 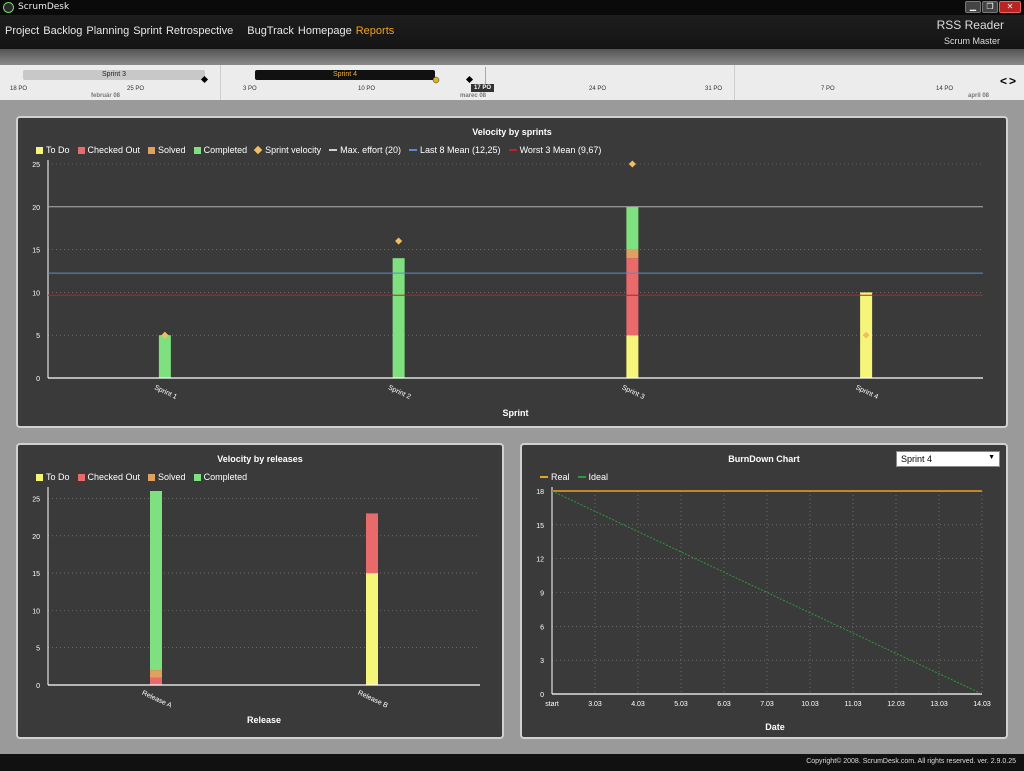 I want to click on x-axis-title: Sprint, so click(x=516, y=413).